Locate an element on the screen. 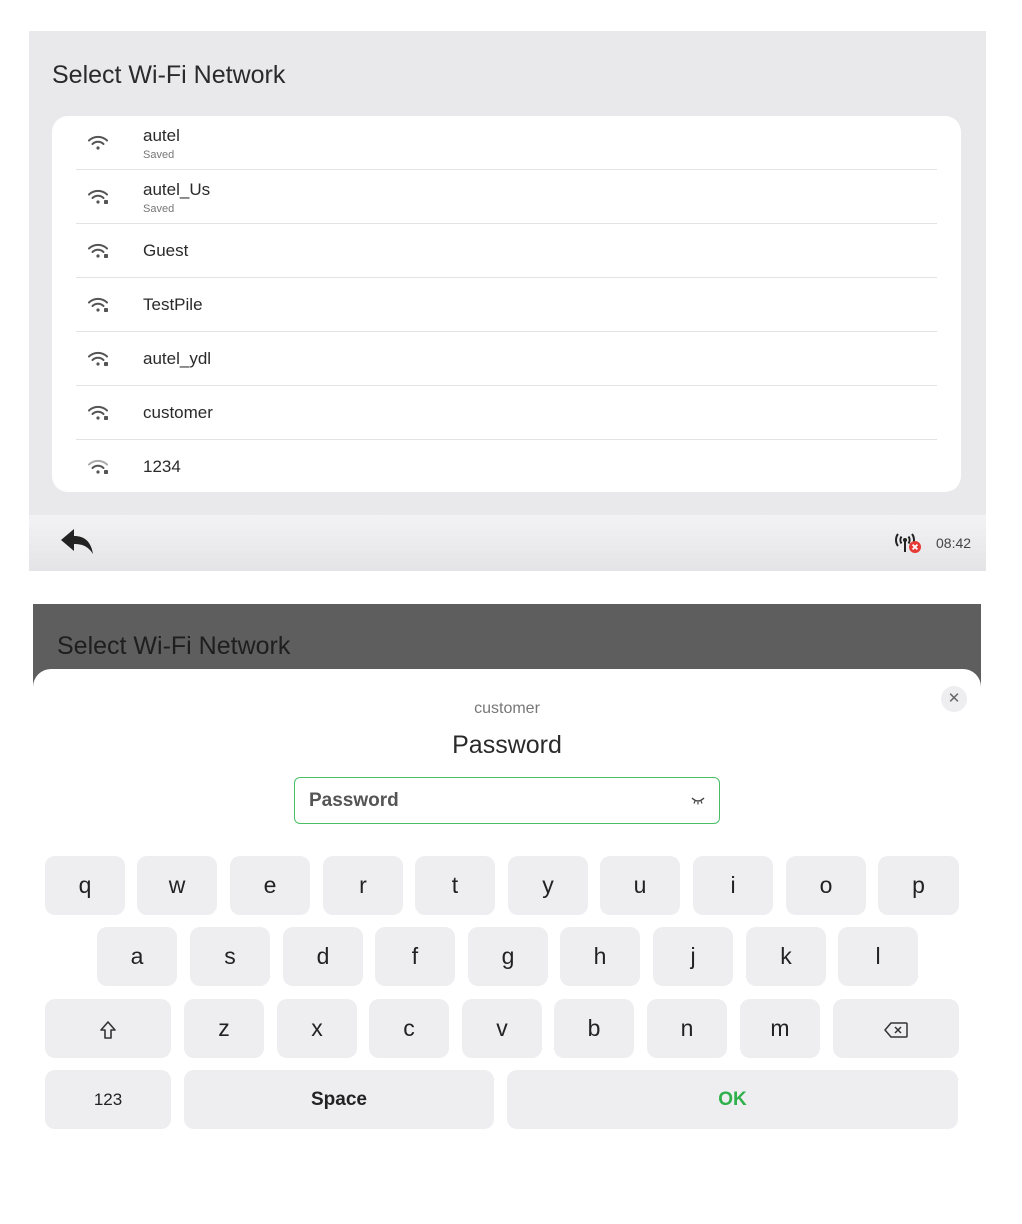 The image size is (1022, 1224). network-disconnected-icon is located at coordinates (908, 543).